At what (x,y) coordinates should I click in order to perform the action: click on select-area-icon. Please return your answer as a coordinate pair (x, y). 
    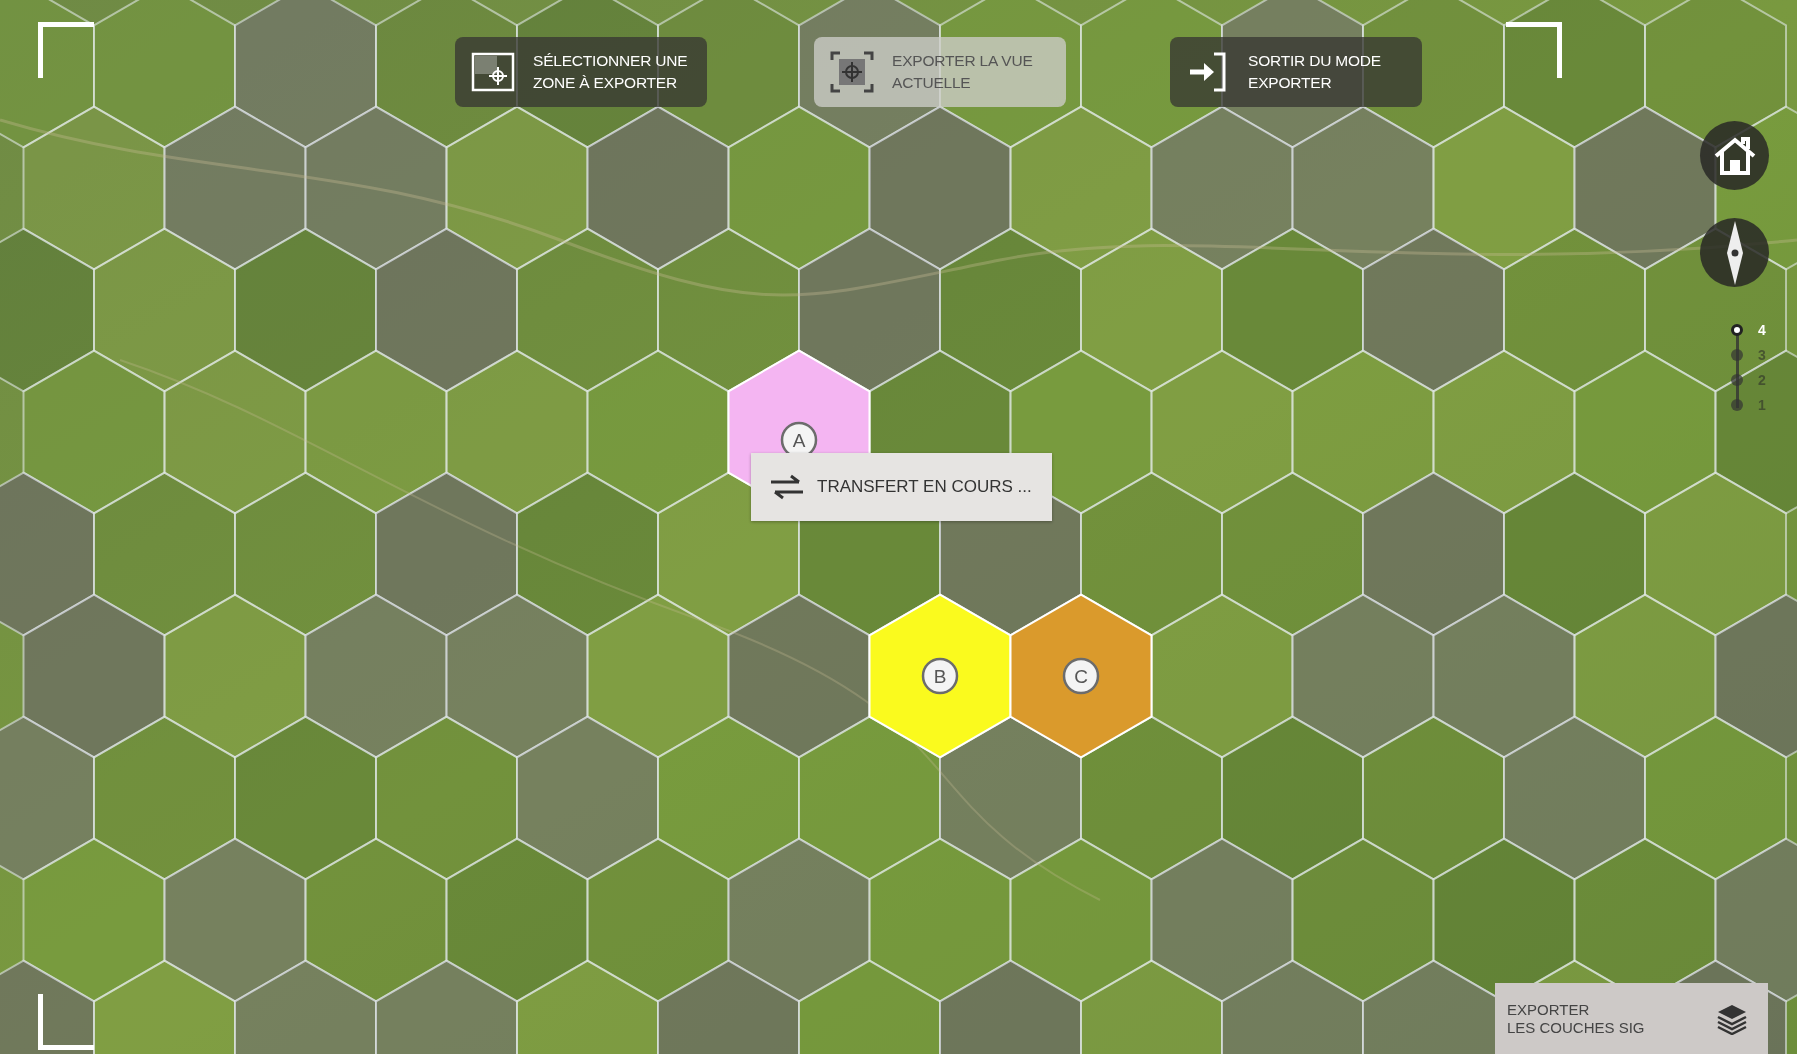
    Looking at the image, I should click on (493, 72).